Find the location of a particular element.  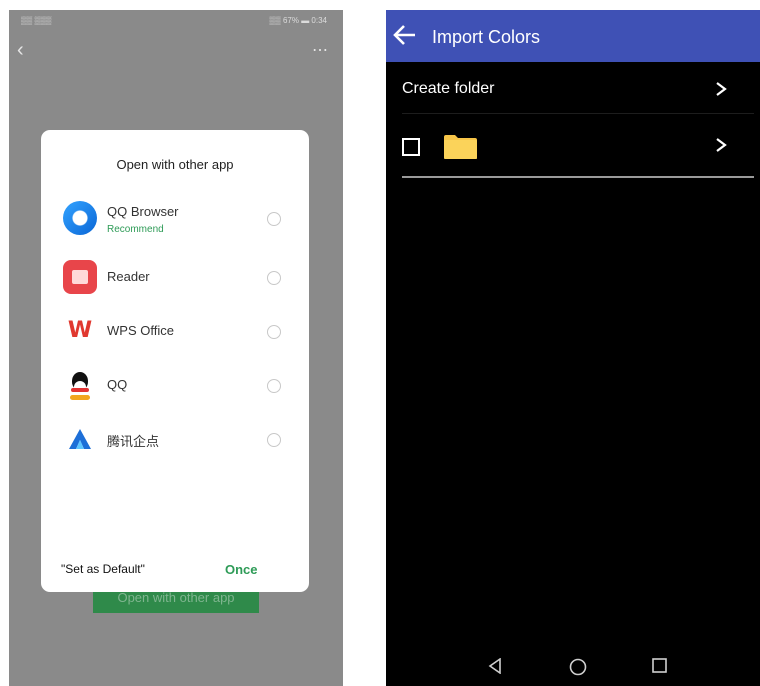

app-option-wps-office: W WPS Office is located at coordinates (175, 331).